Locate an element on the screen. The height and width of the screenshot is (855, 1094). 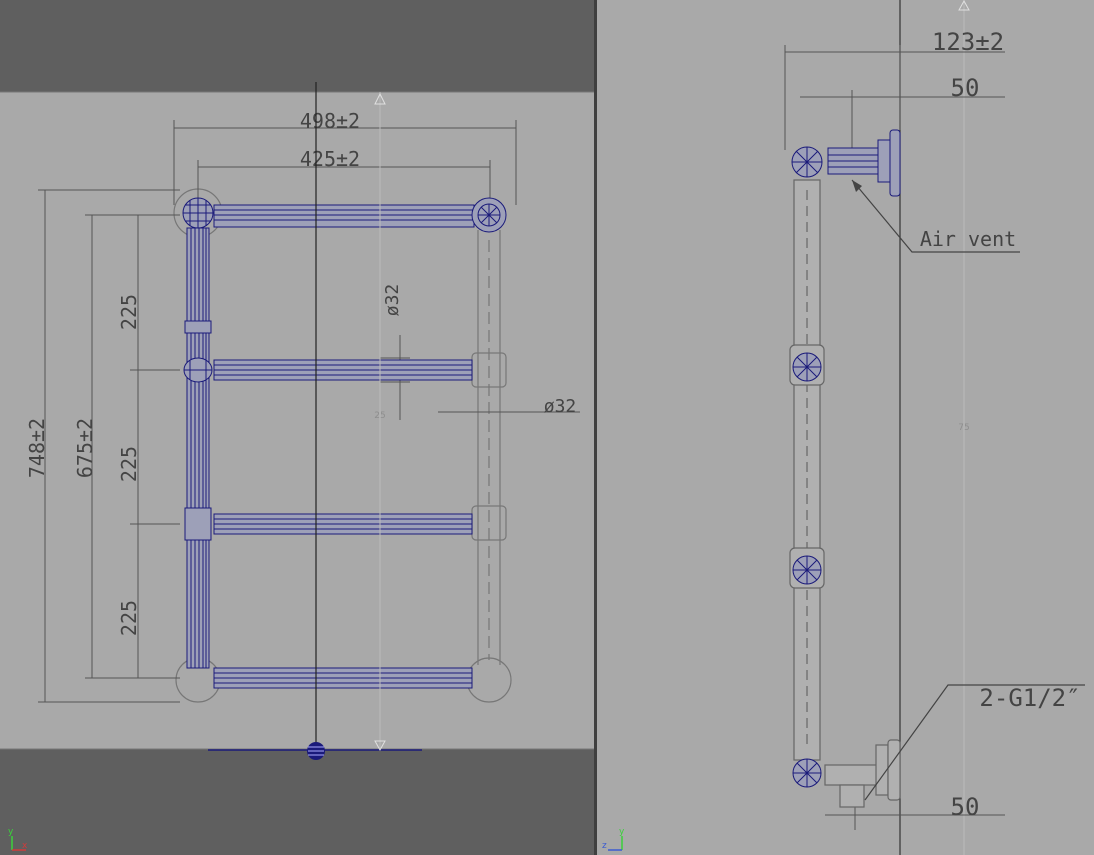
dim-spacing-top: 225 is located at coordinates (129, 312).